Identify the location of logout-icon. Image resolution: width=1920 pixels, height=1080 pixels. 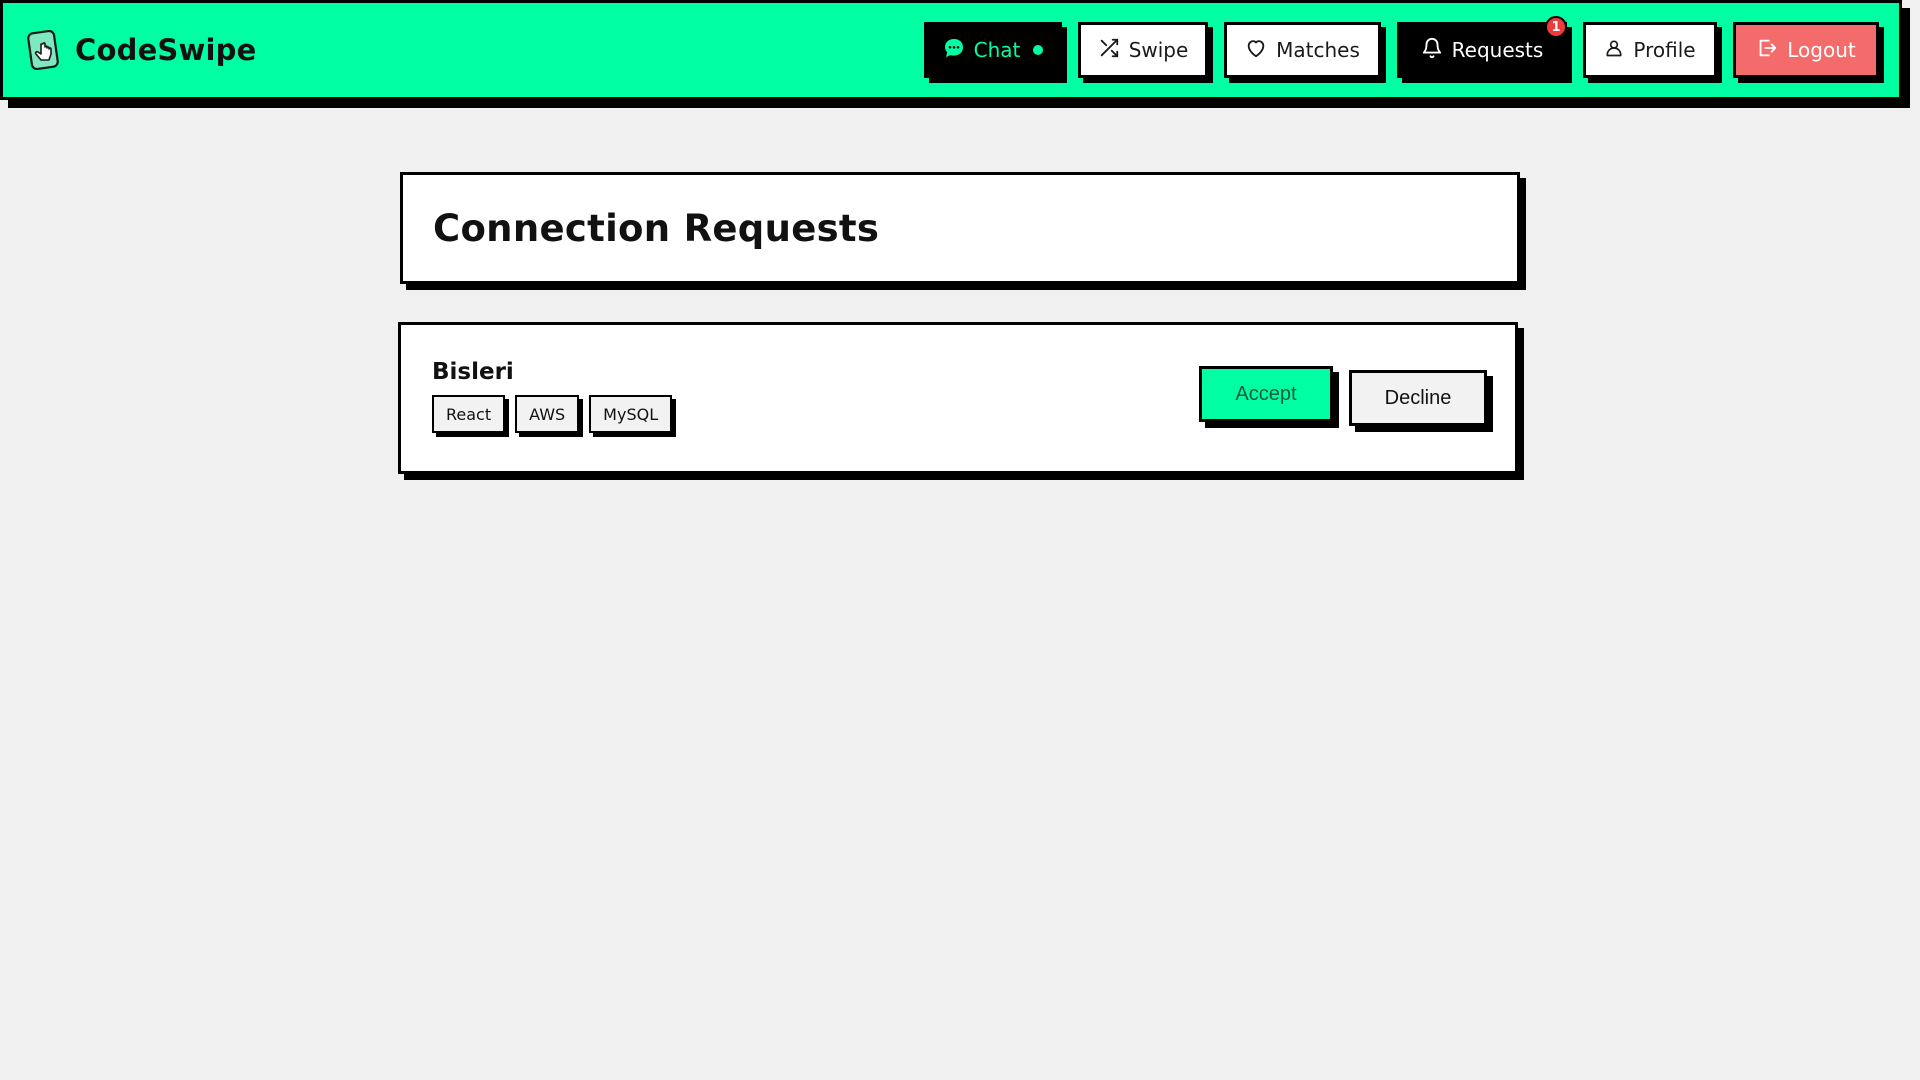
(1767, 50).